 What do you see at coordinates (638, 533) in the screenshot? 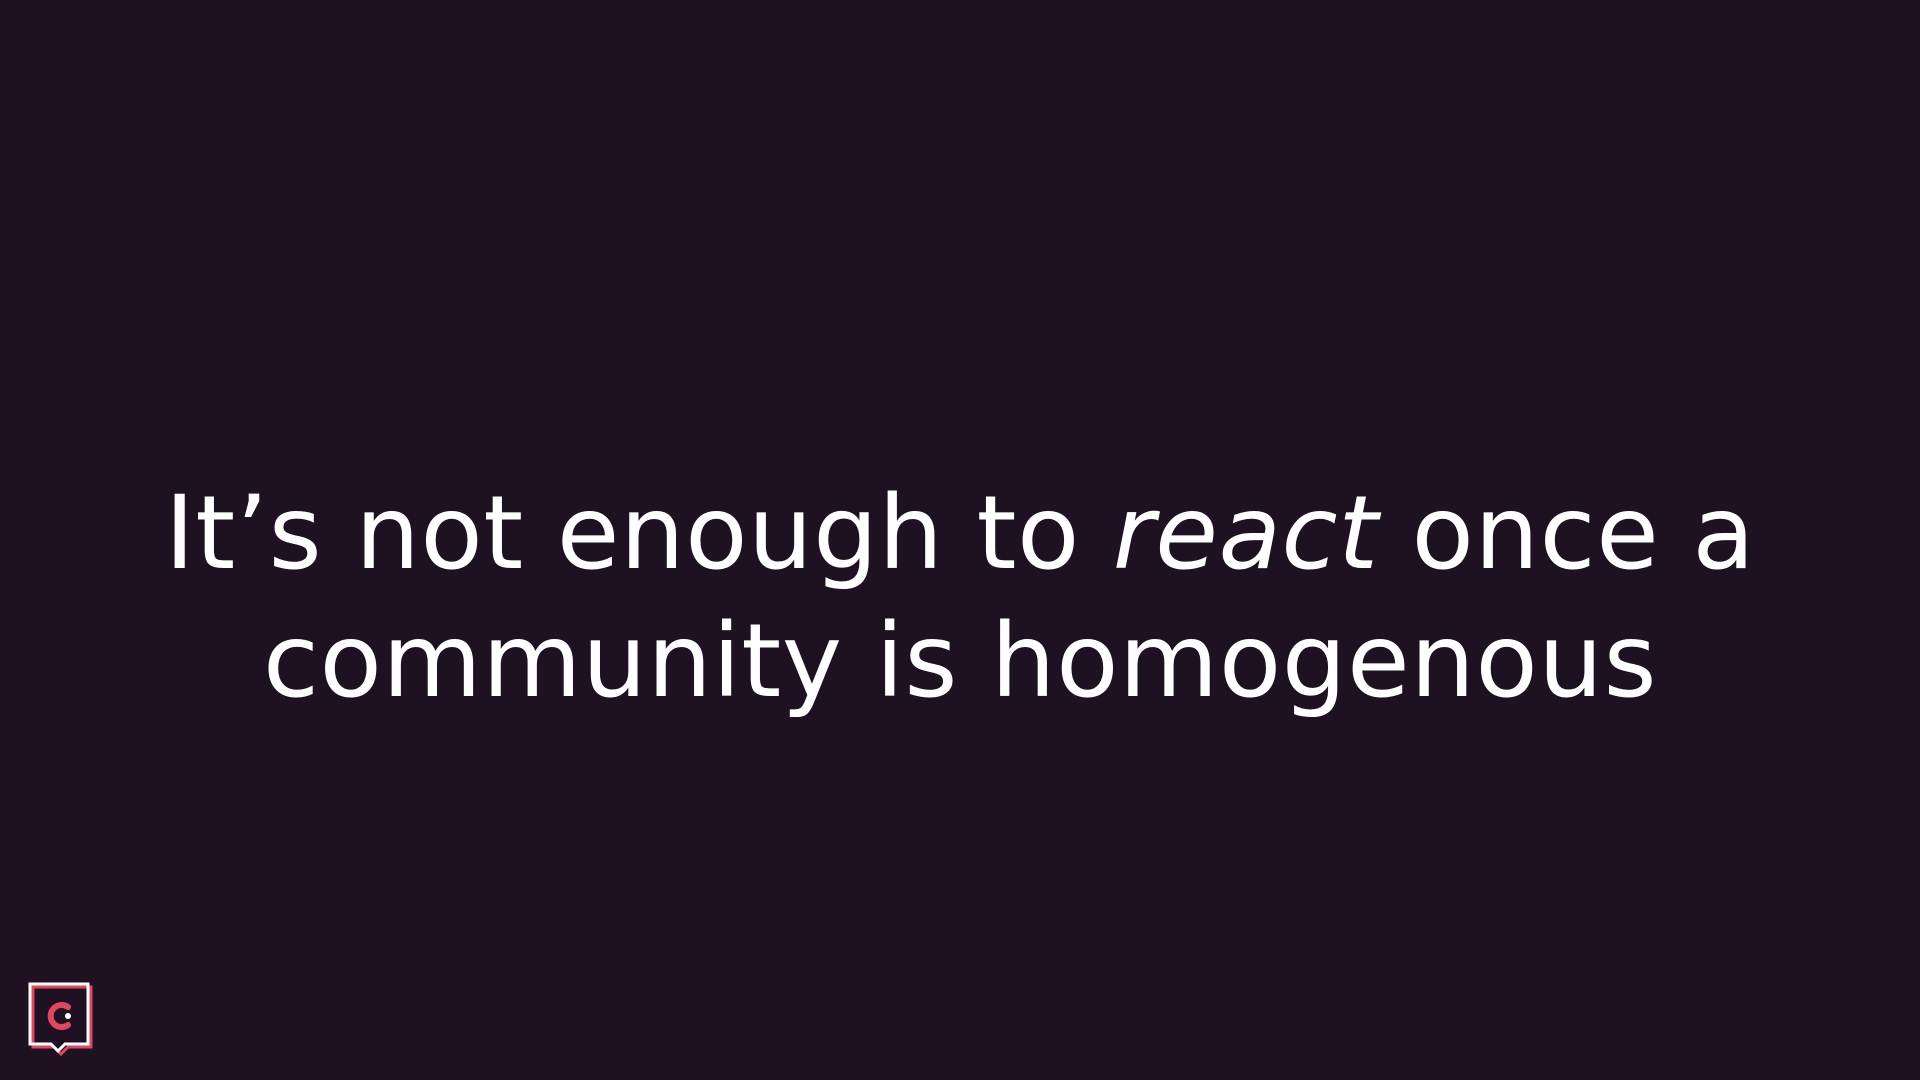
I see `statement-text-before: It’s not enough to` at bounding box center [638, 533].